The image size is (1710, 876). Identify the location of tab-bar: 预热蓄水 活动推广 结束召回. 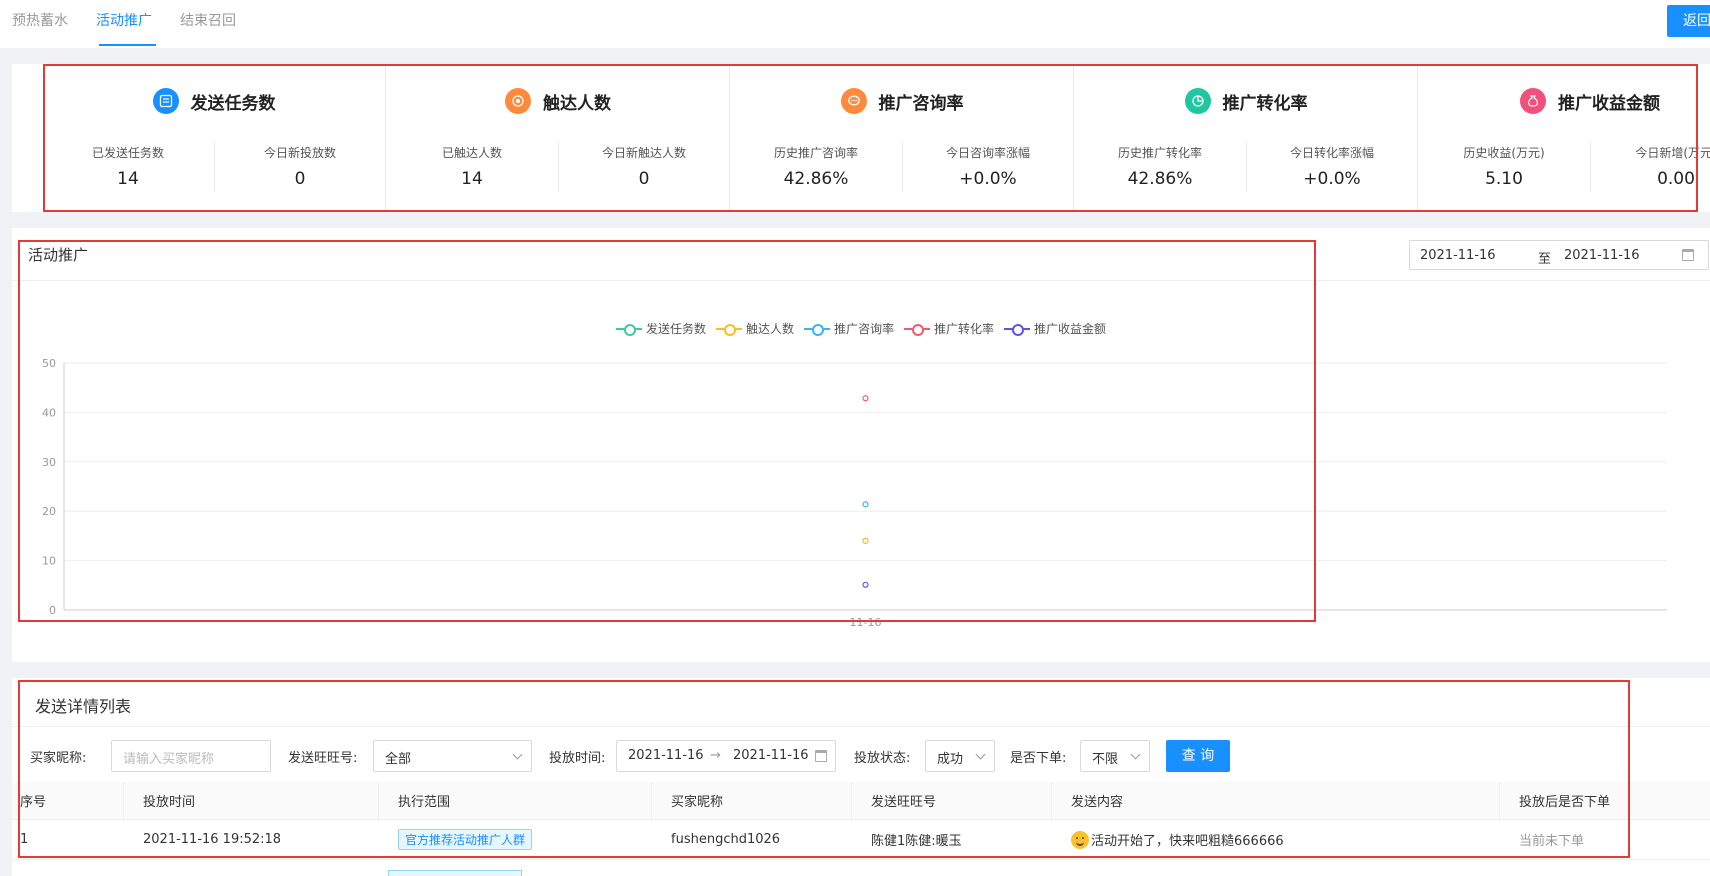
(126, 24).